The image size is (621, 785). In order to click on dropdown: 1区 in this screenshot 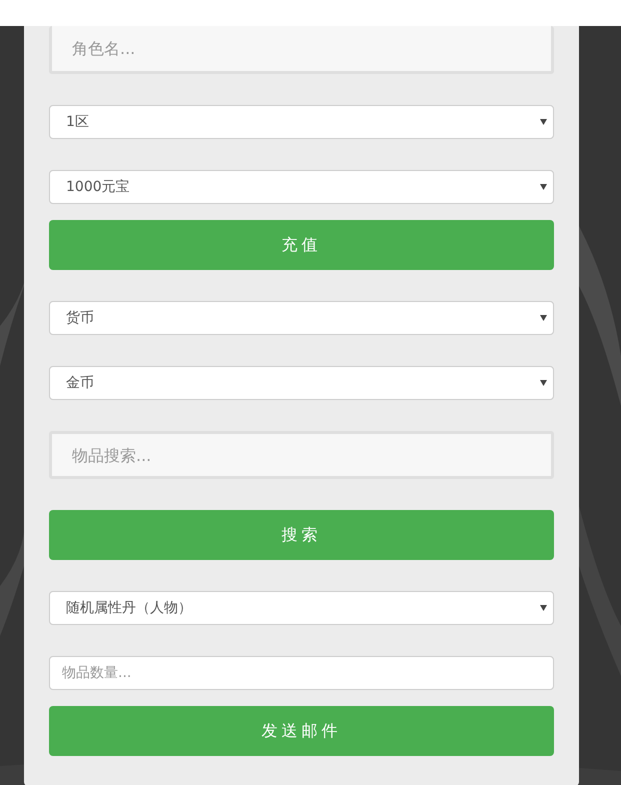, I will do `click(301, 122)`.